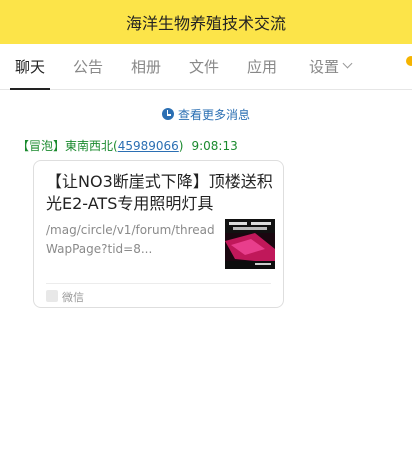 This screenshot has width=412, height=467. I want to click on sender-name: 東南西北, so click(89, 146).